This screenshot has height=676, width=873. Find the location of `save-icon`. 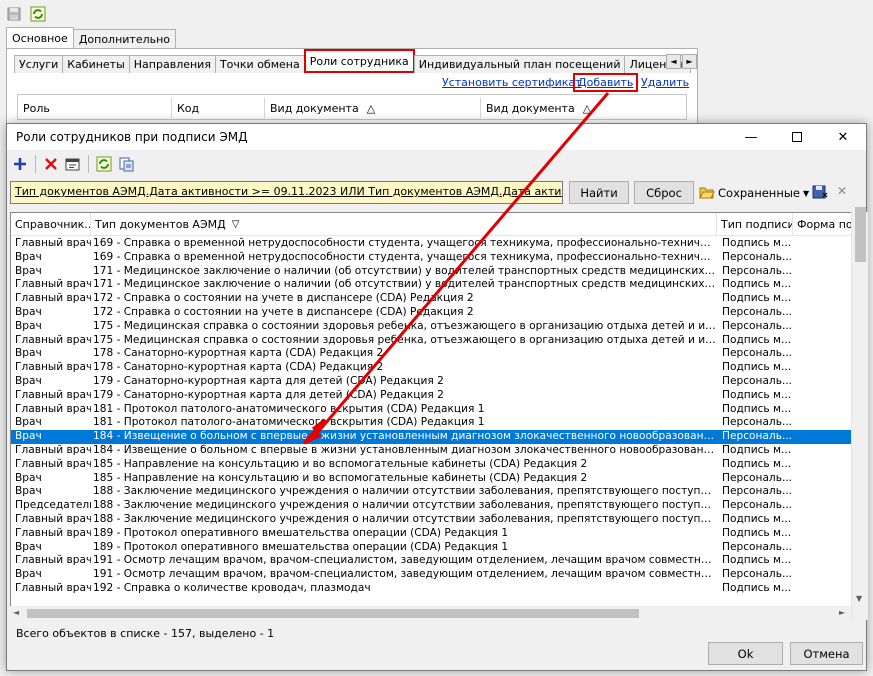

save-icon is located at coordinates (14, 14).